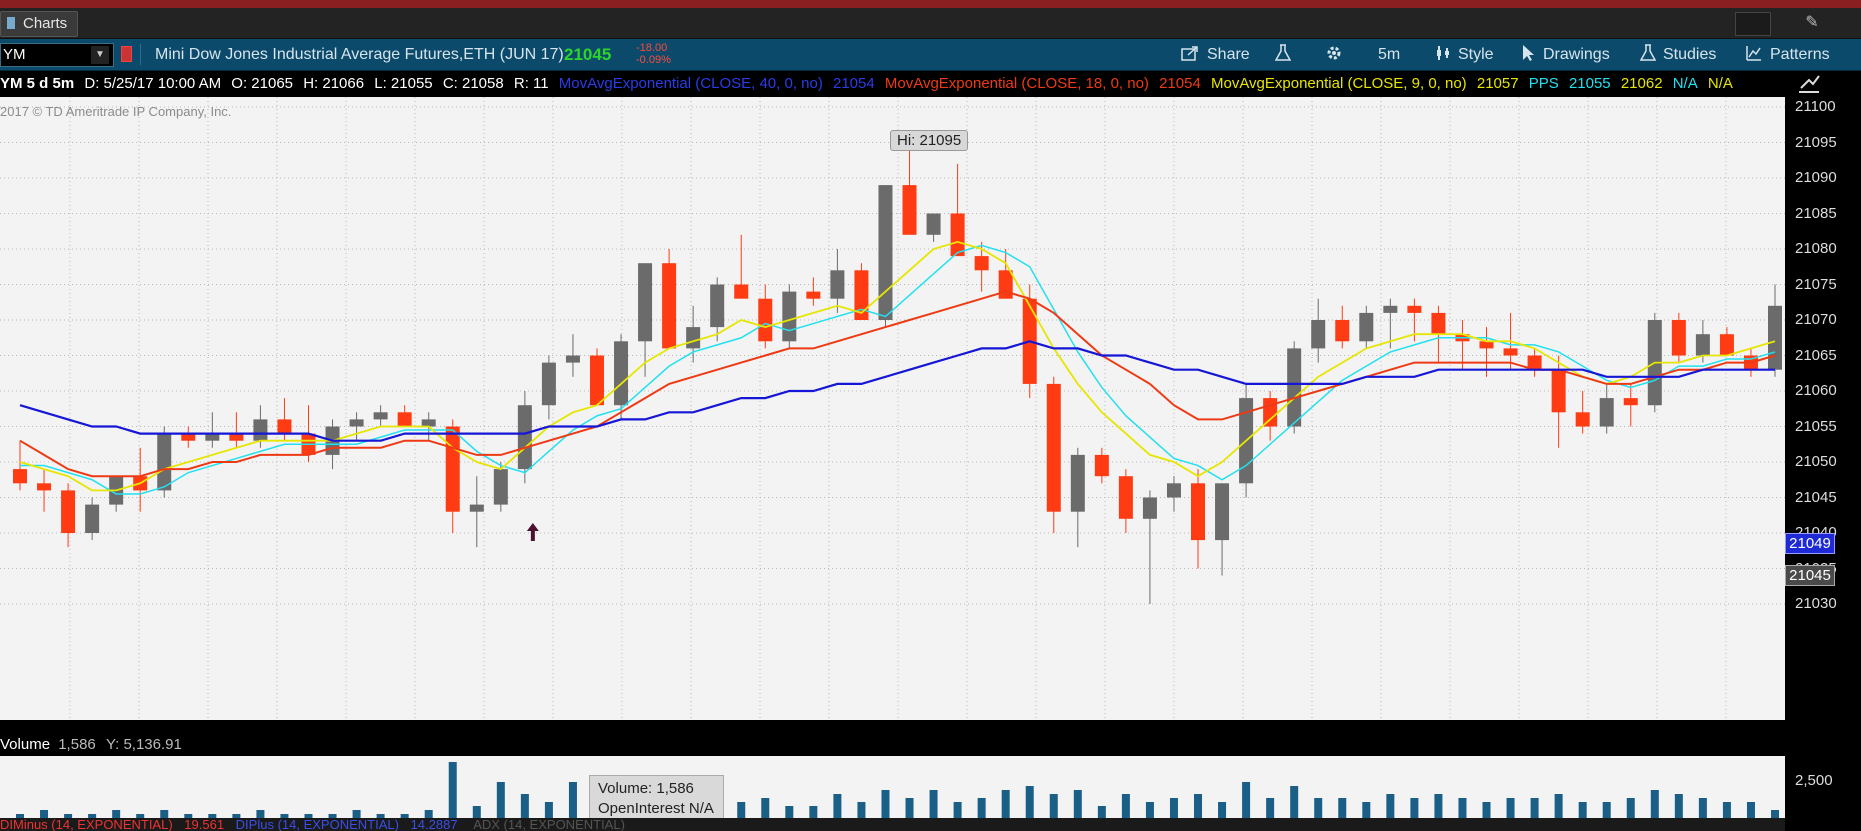 The image size is (1861, 831). What do you see at coordinates (153, 83) in the screenshot?
I see `bar-date: D: 5/25/17 10:00 AM` at bounding box center [153, 83].